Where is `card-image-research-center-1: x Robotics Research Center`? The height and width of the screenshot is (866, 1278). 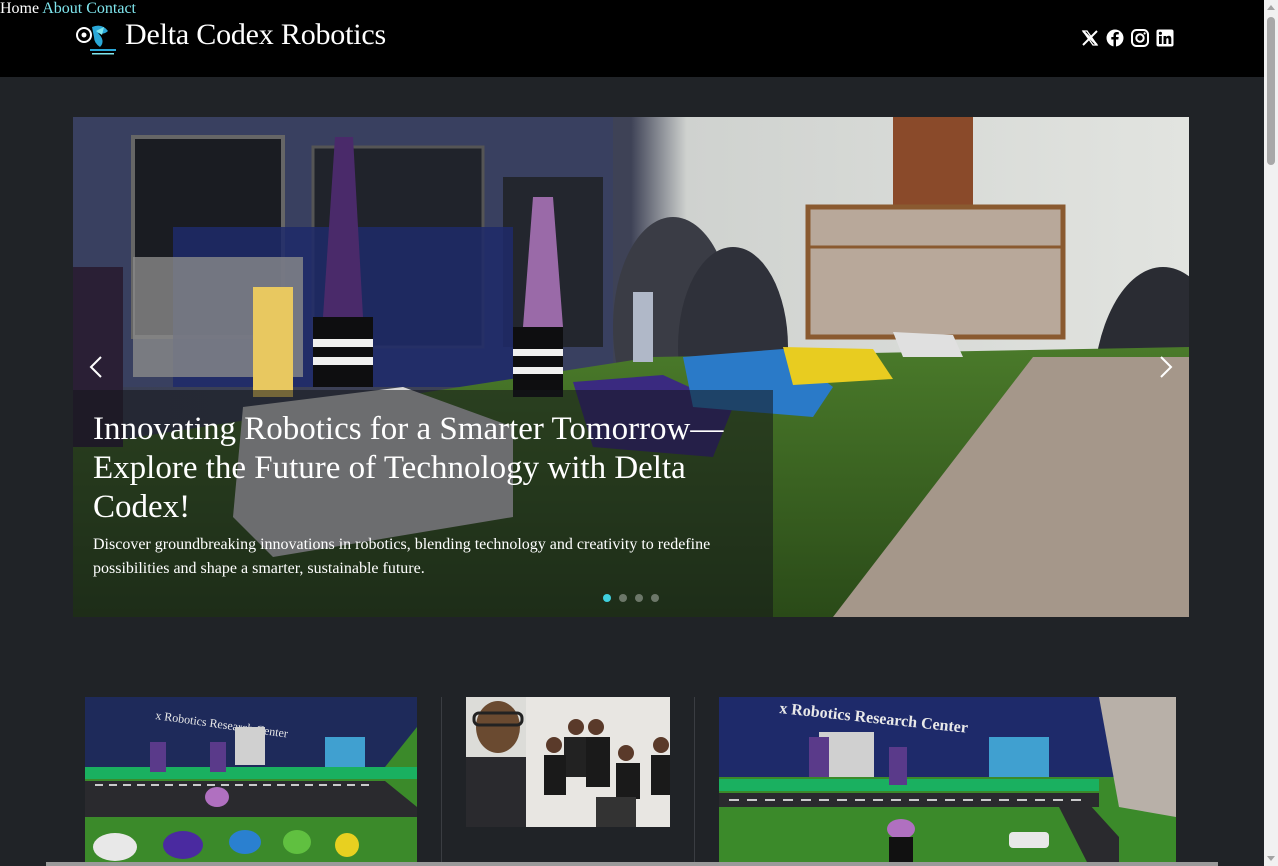
card-image-research-center-1: x Robotics Research Center is located at coordinates (251, 781).